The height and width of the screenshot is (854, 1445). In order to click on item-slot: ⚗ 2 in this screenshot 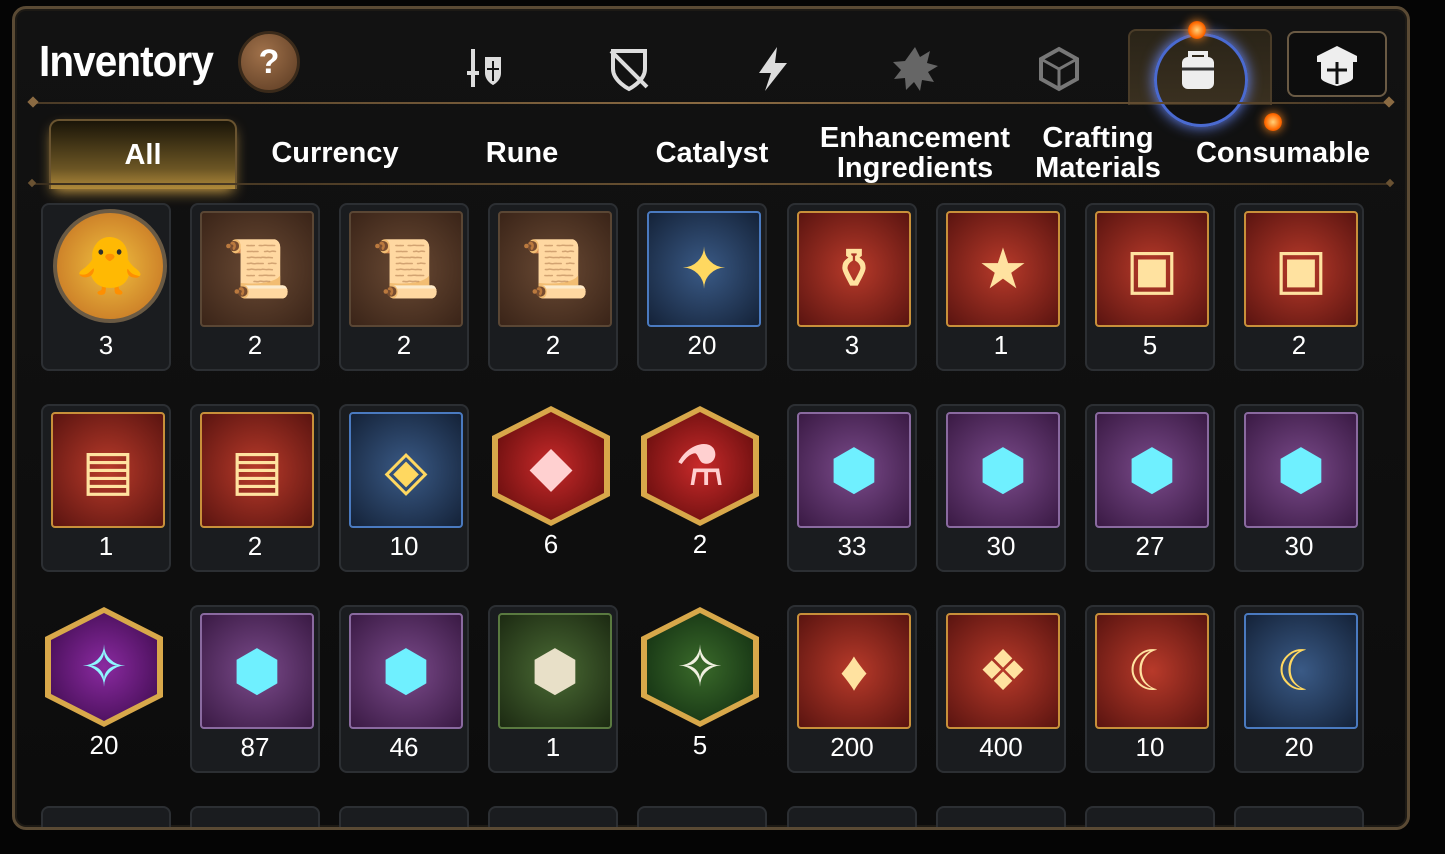, I will do `click(700, 486)`.